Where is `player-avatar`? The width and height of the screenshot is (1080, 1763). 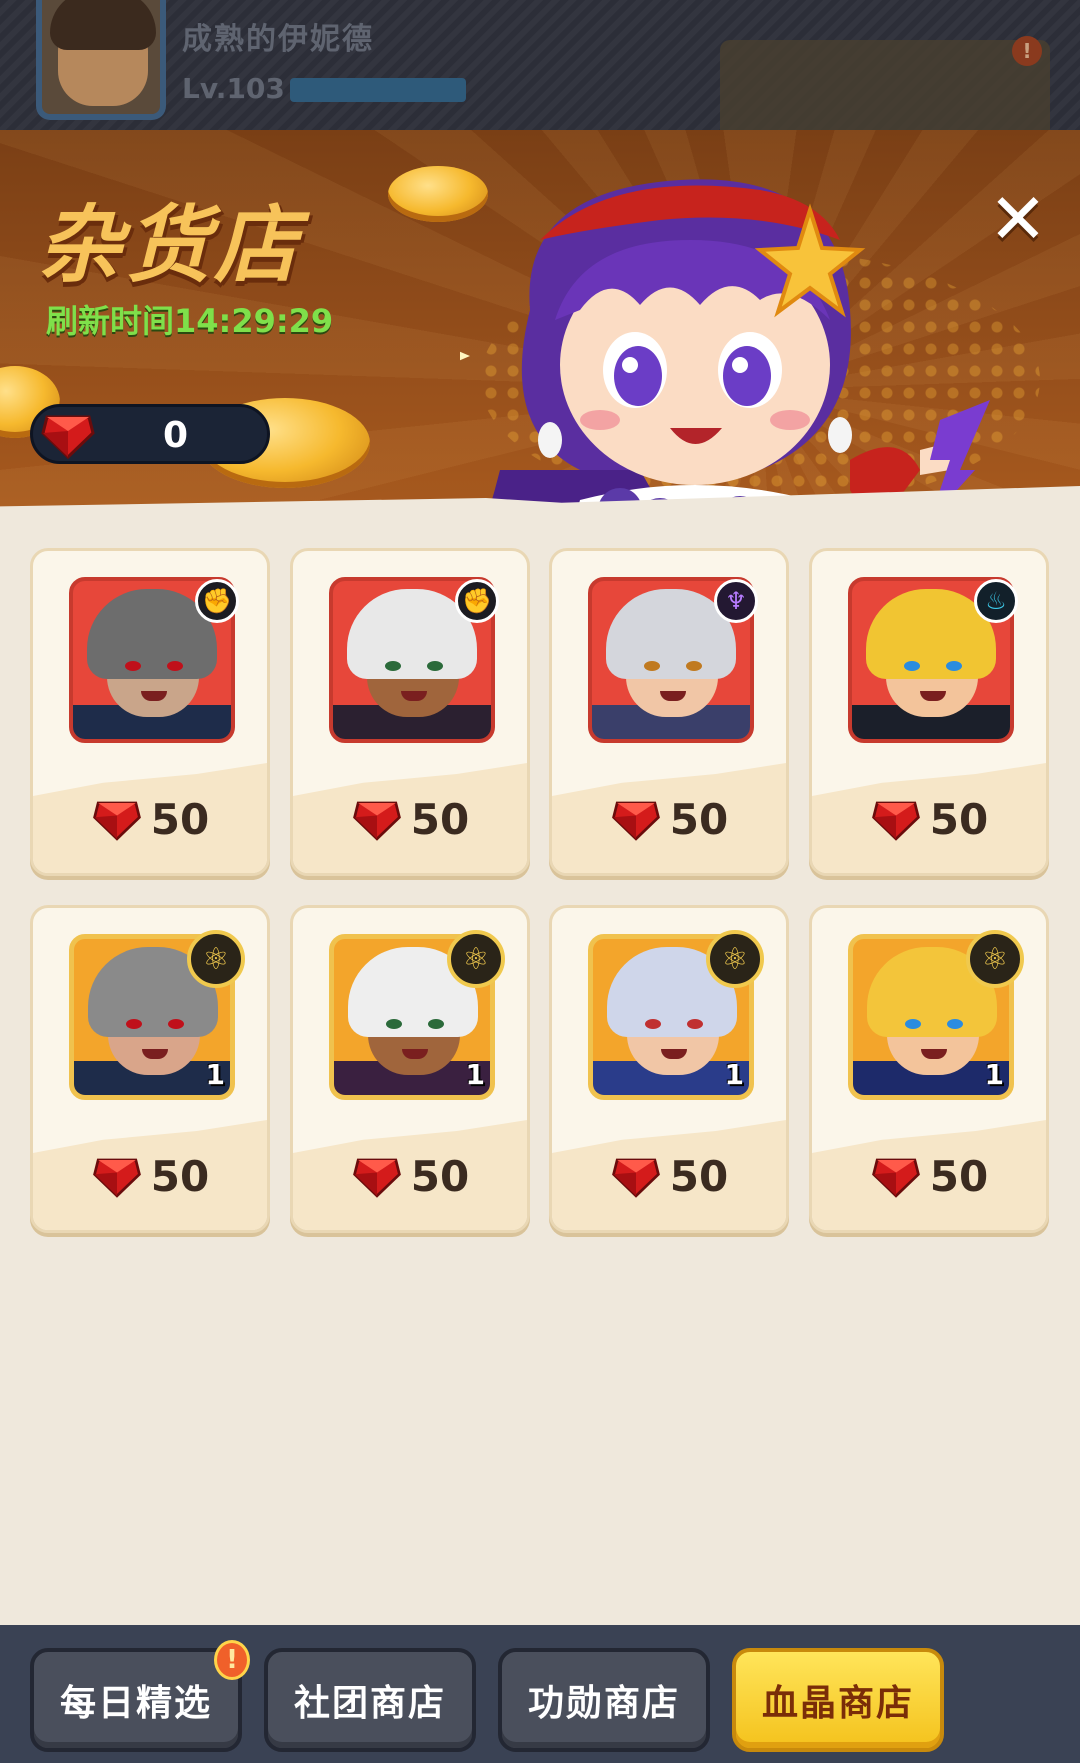
player-avatar is located at coordinates (101, 60).